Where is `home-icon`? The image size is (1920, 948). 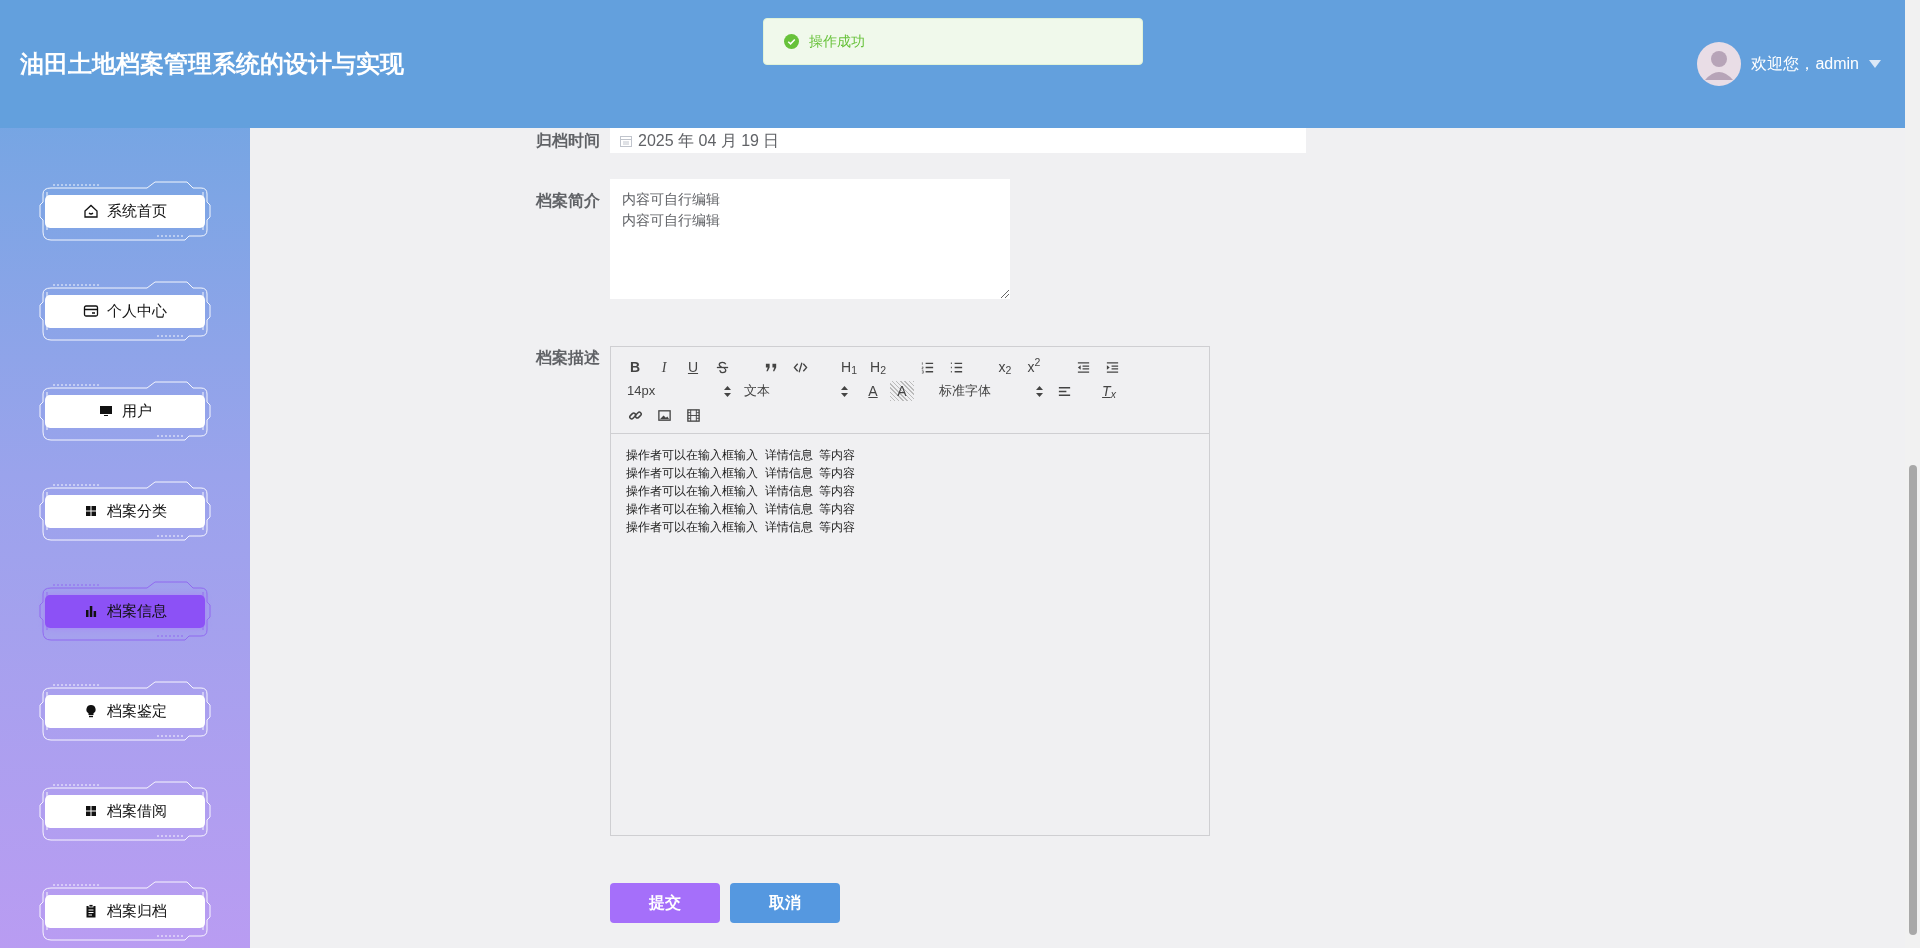 home-icon is located at coordinates (91, 211).